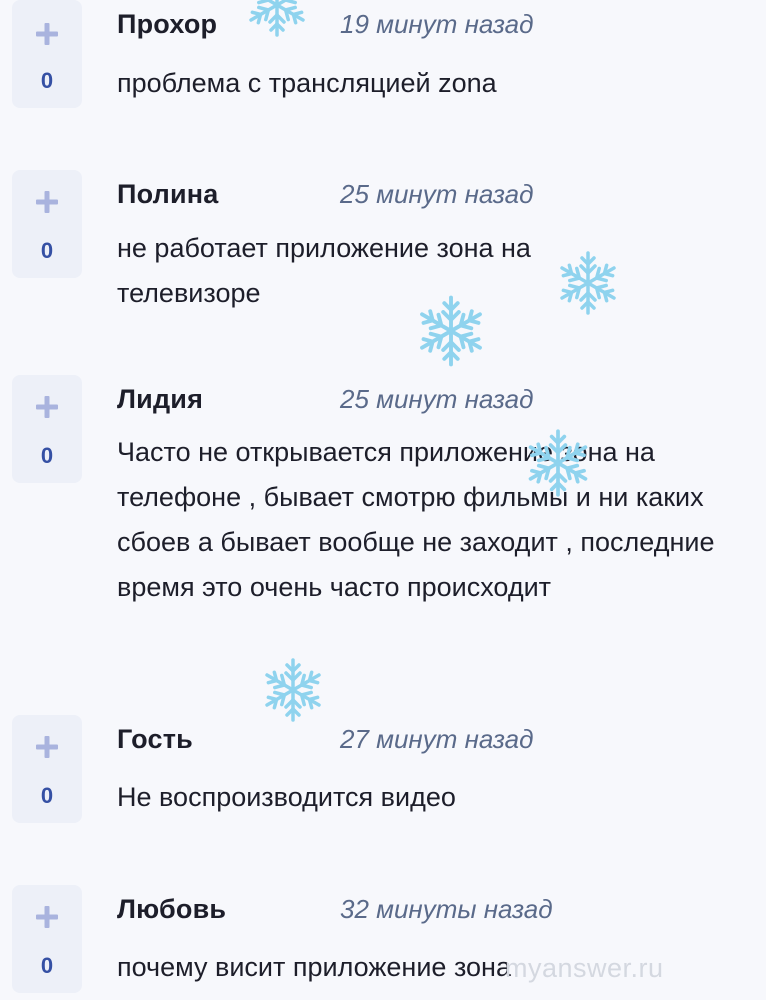 This screenshot has height=1000, width=766. What do you see at coordinates (437, 24) in the screenshot?
I see `comment-time: 19 минут назад` at bounding box center [437, 24].